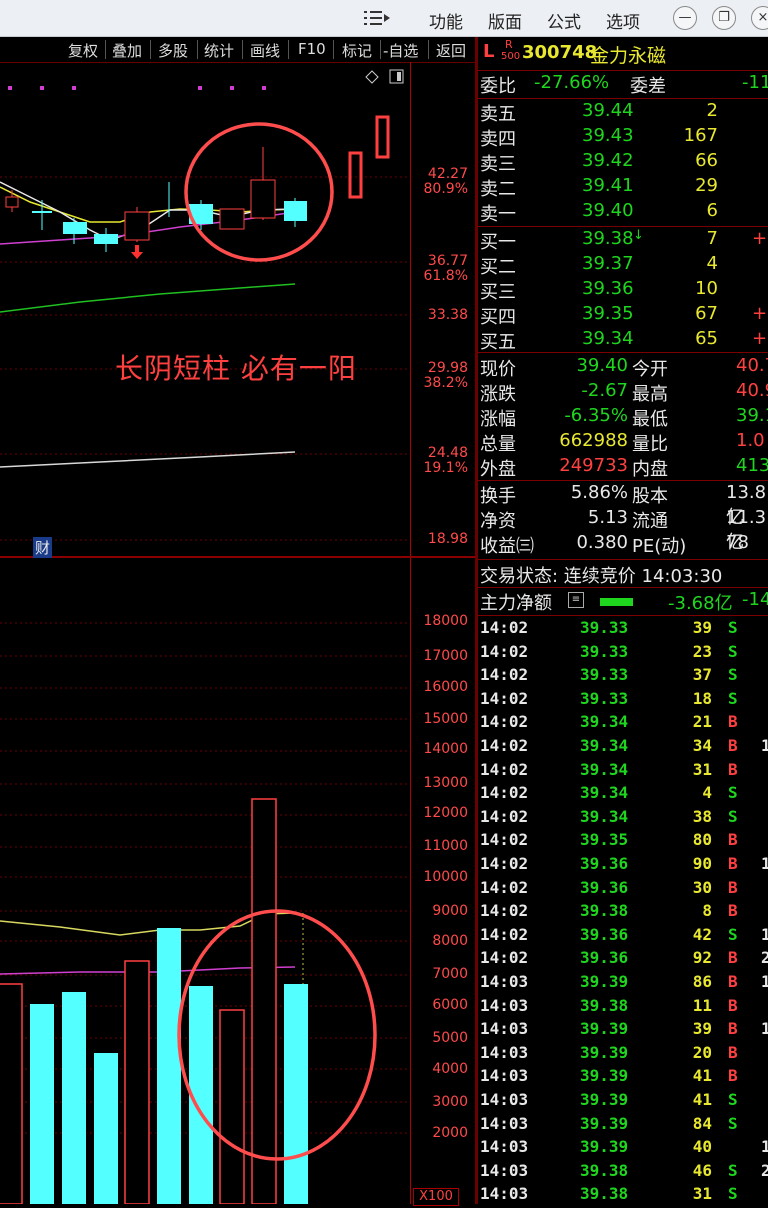 This screenshot has height=1208, width=768. What do you see at coordinates (173, 50) in the screenshot?
I see `toolbar-multistock: 多股` at bounding box center [173, 50].